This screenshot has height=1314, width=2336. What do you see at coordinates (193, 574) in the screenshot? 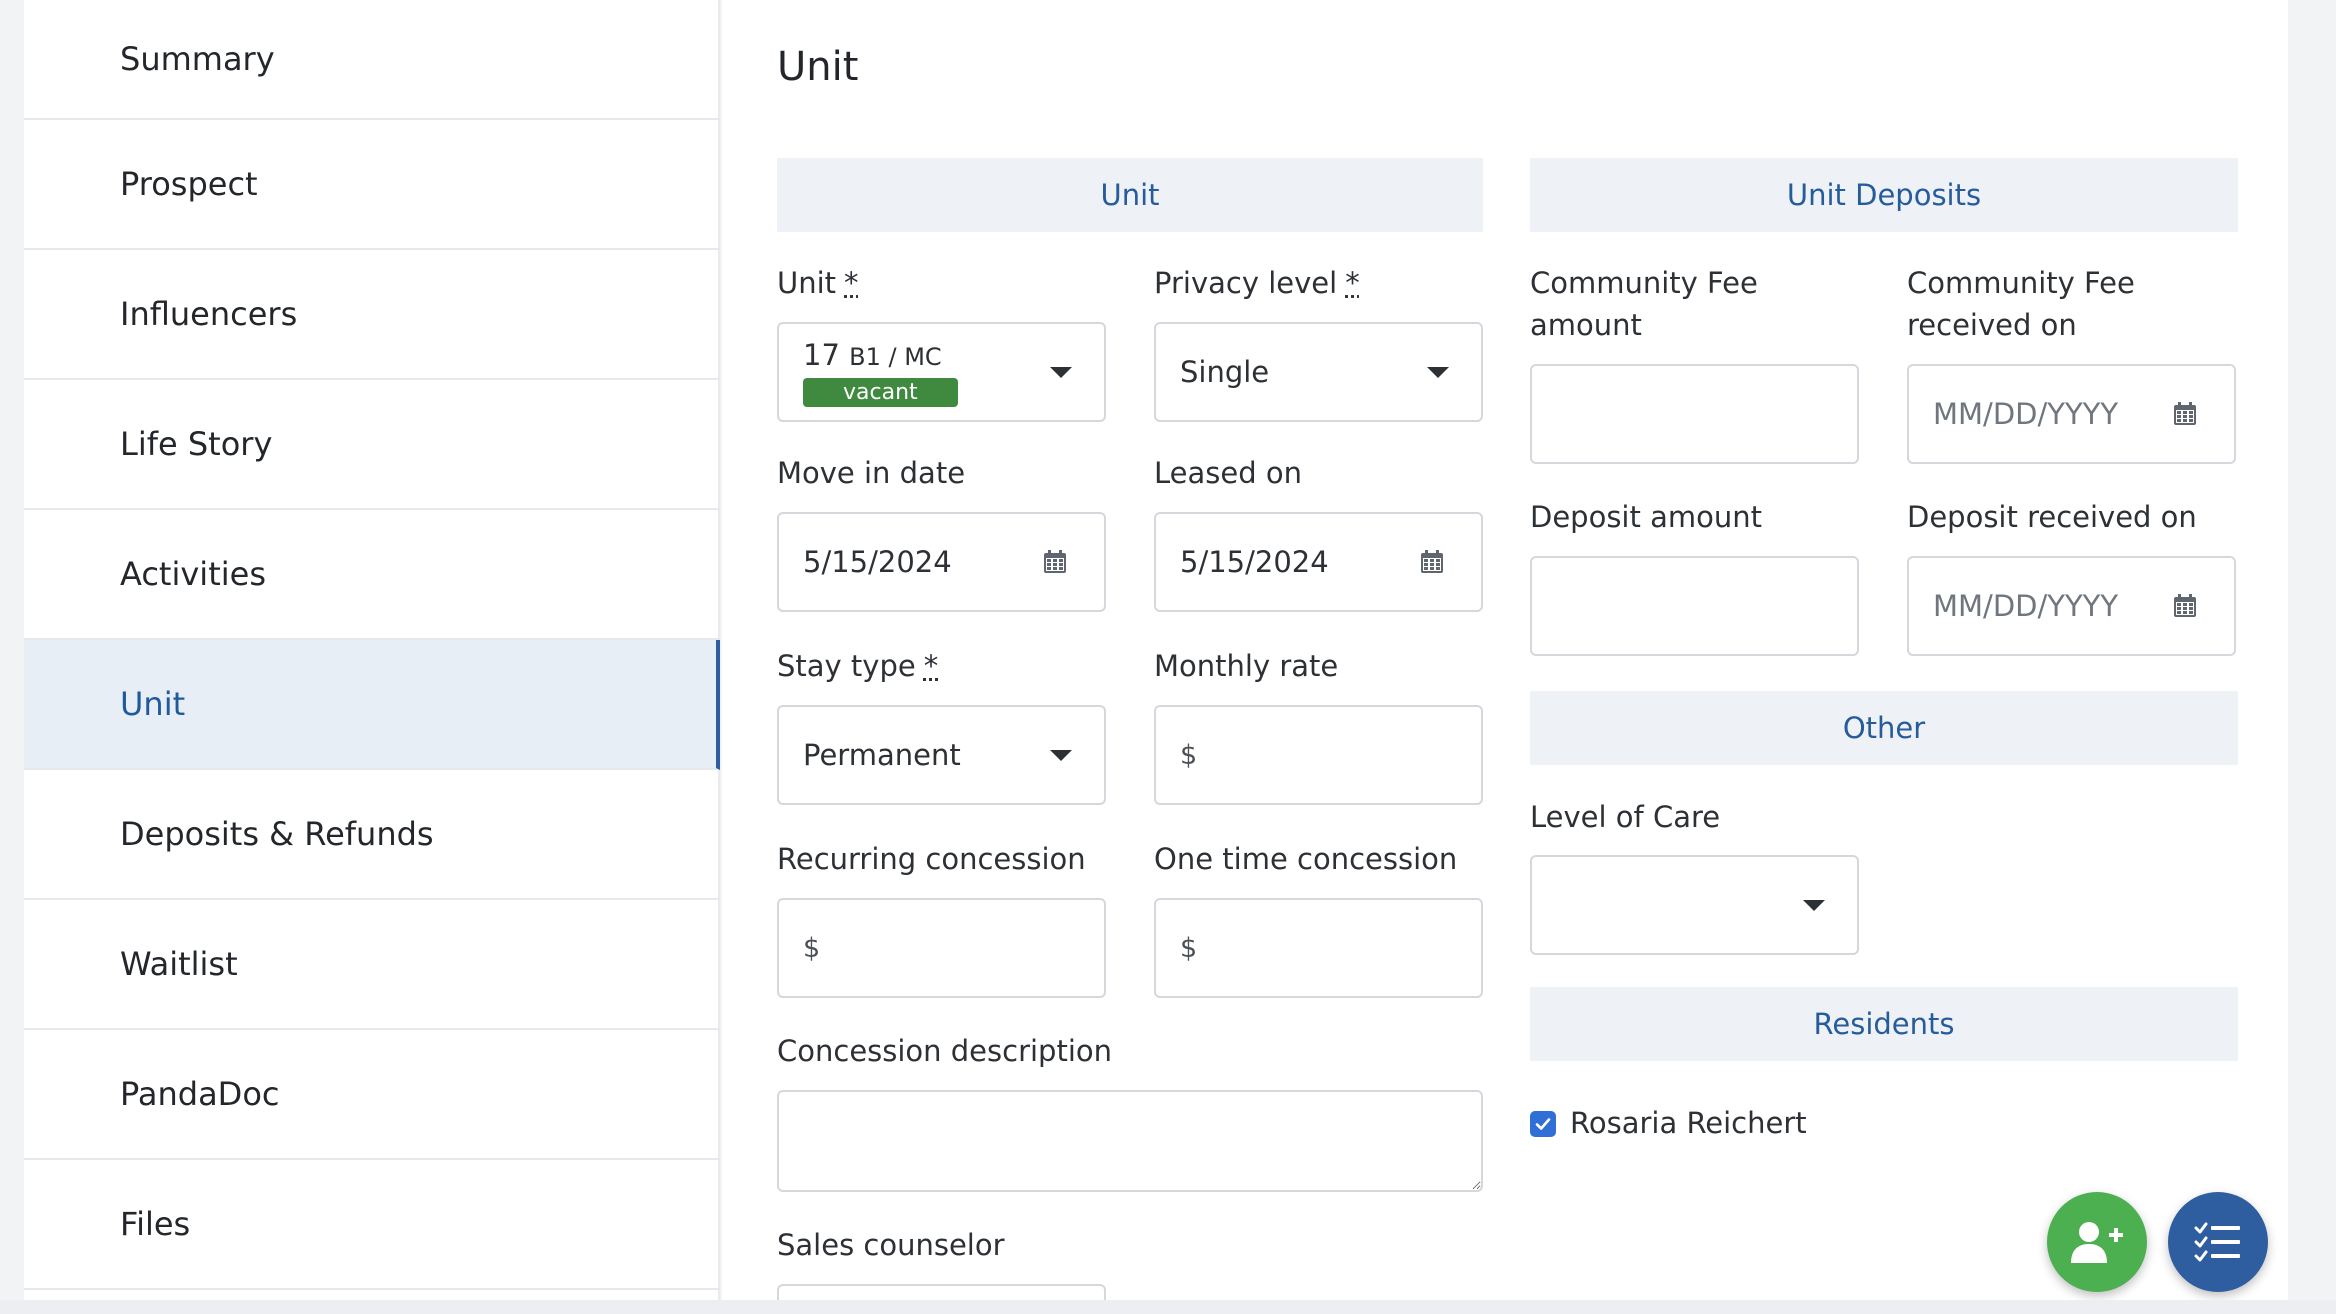
I see `sidebar-item-label: Activities` at bounding box center [193, 574].